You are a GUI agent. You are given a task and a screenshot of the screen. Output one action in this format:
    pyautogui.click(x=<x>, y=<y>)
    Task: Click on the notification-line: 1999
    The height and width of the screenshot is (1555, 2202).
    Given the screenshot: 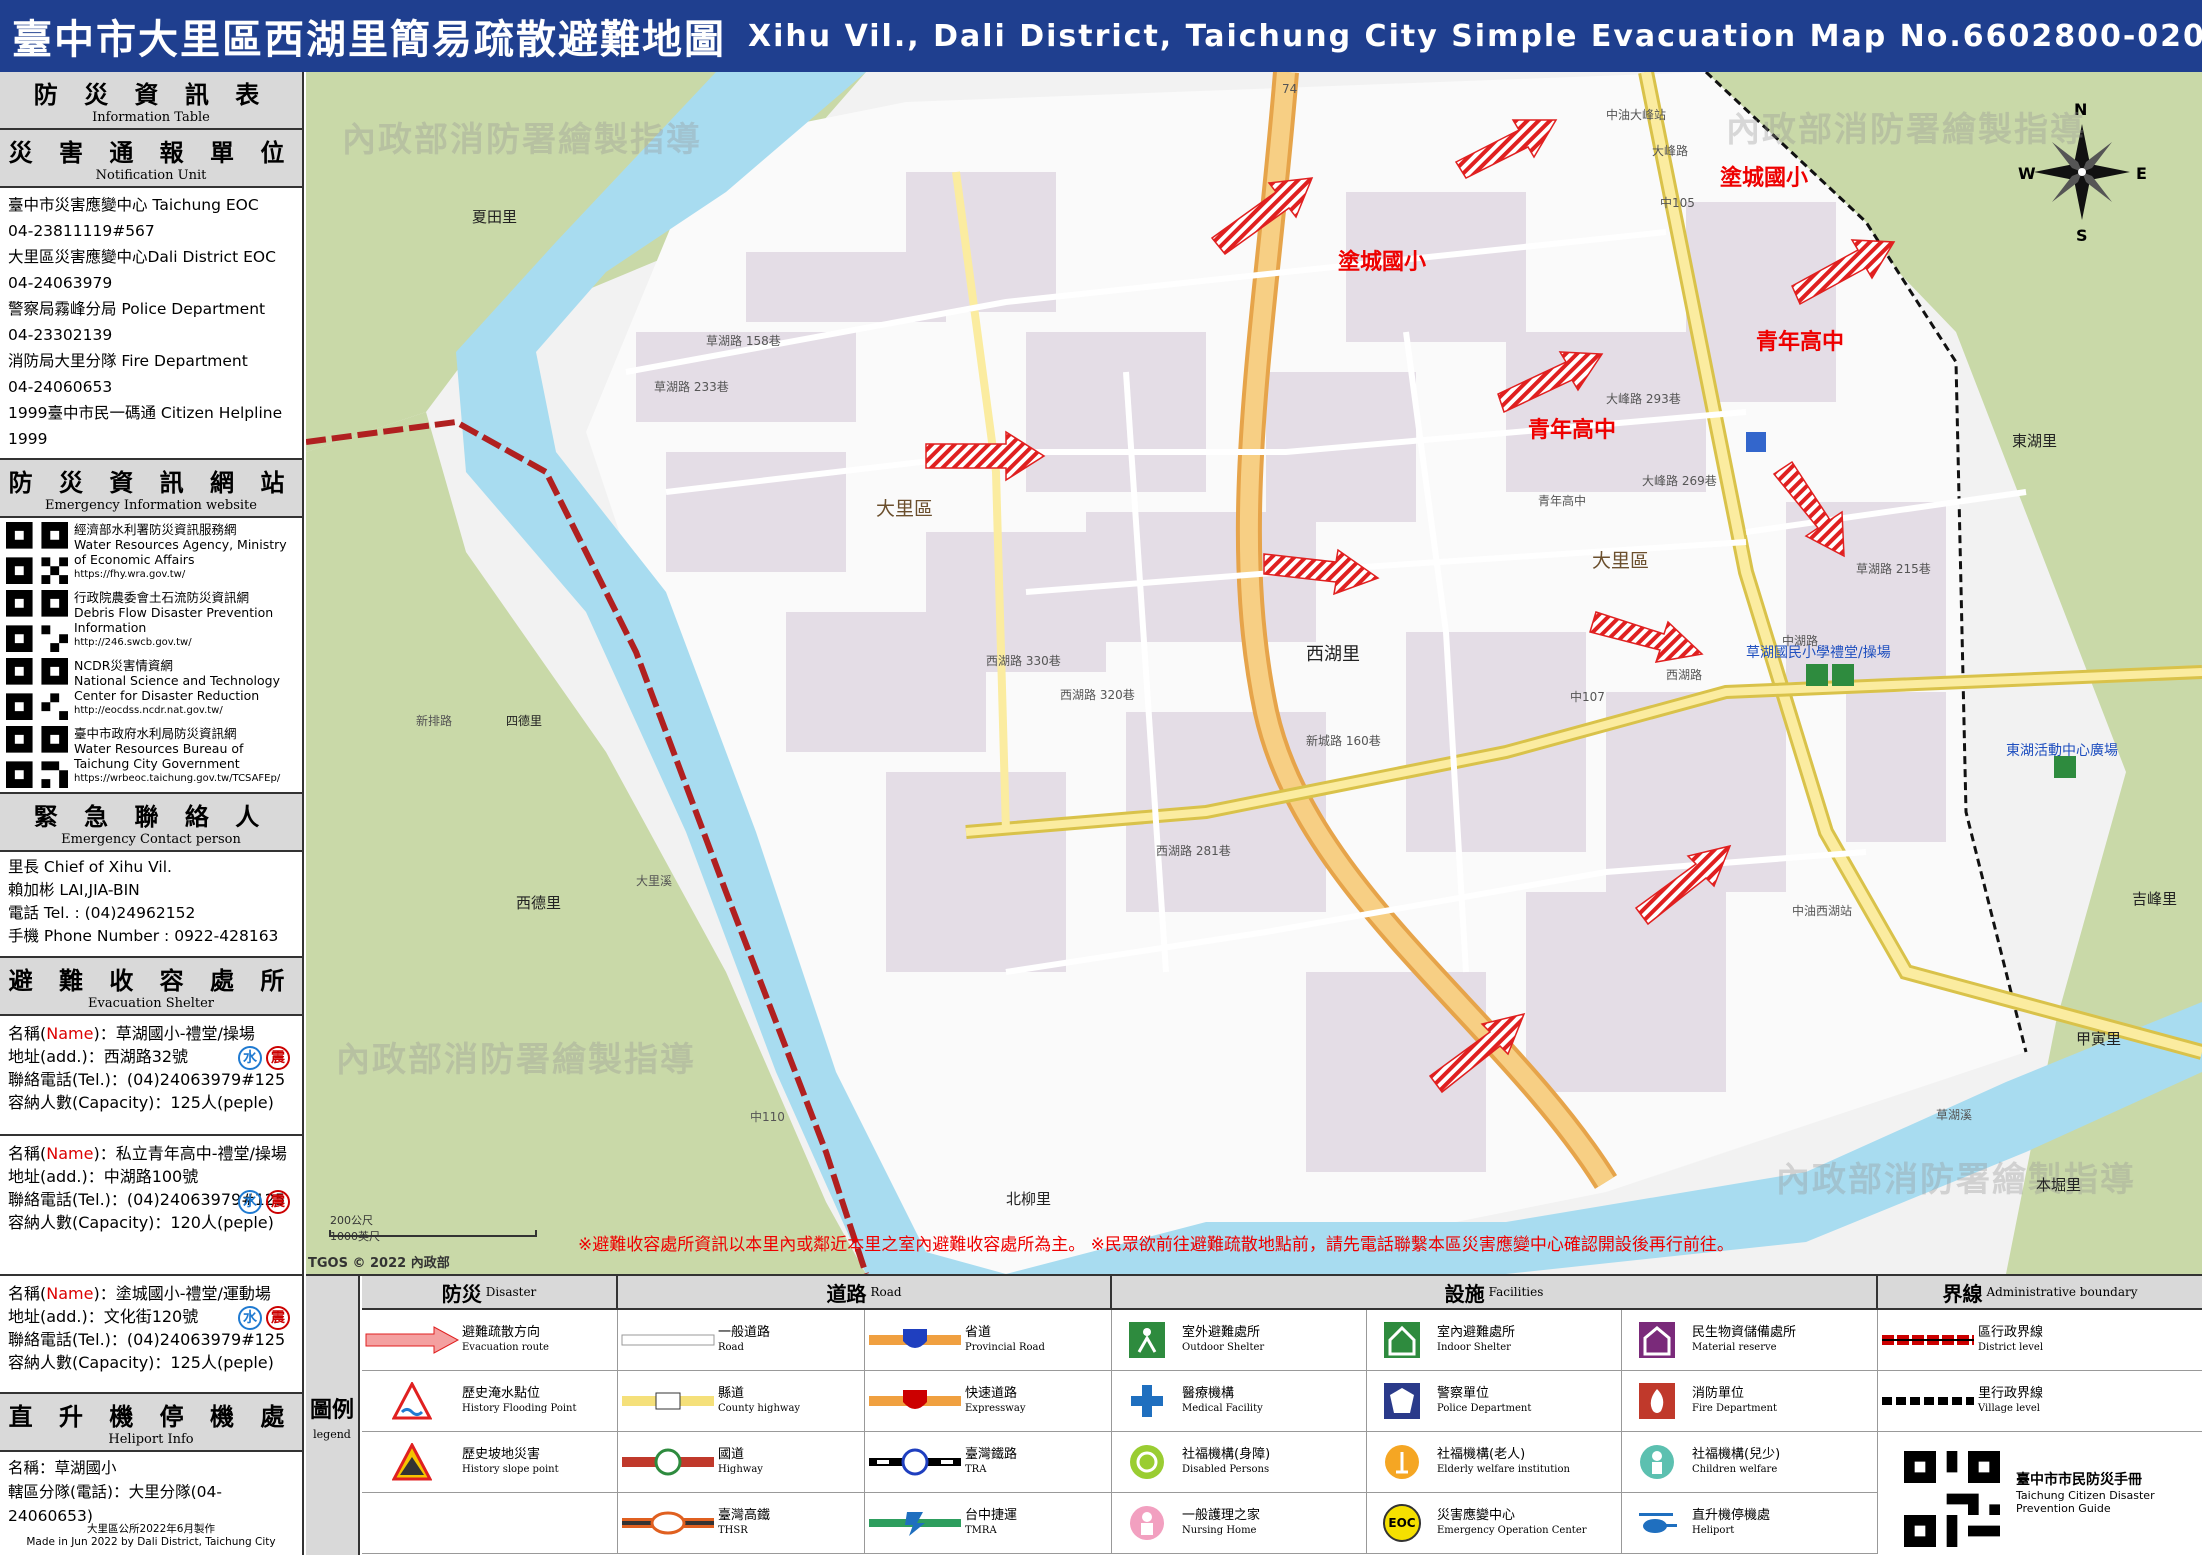 What is the action you would take?
    pyautogui.click(x=28, y=439)
    